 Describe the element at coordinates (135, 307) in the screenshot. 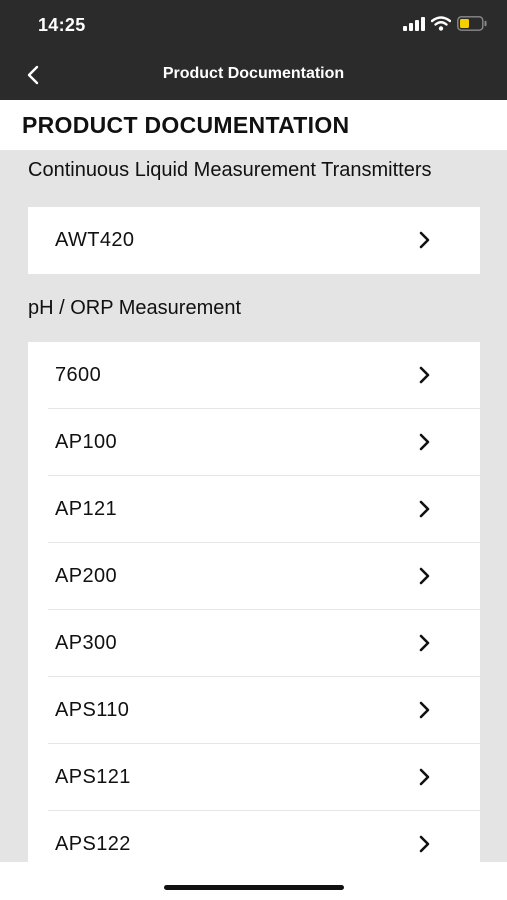

I see `section-title-ph-orp: pH / ORP Measurement` at that location.